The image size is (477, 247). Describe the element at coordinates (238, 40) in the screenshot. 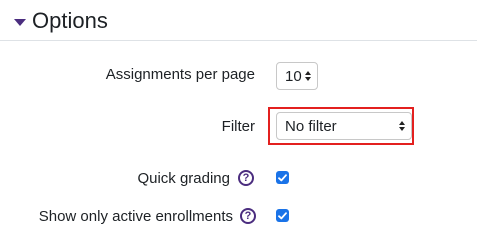

I see `section-divider` at that location.